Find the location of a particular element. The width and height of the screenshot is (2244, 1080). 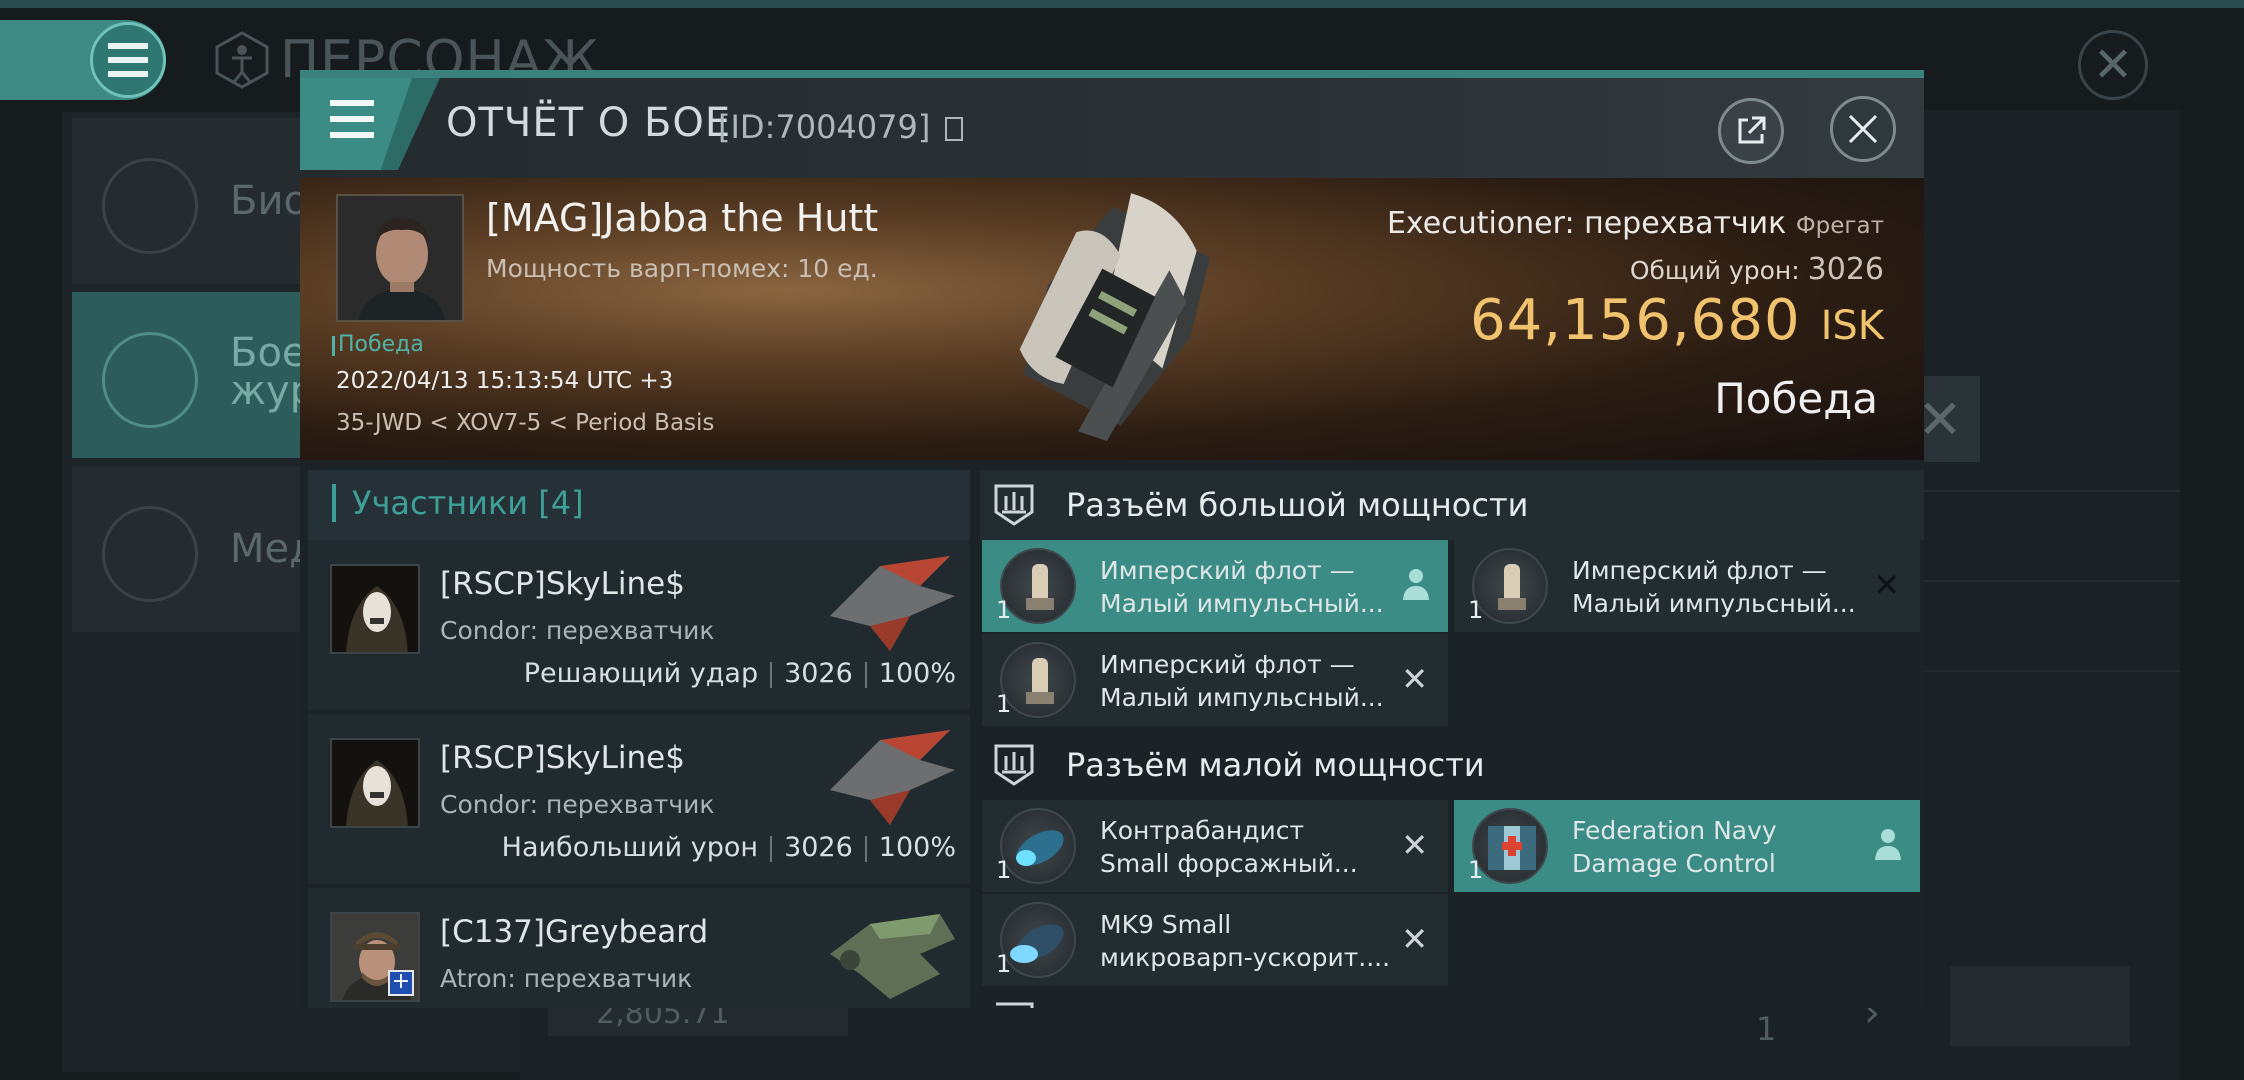

victim-ship-name: Executioner: перехватчик is located at coordinates (1586, 223).